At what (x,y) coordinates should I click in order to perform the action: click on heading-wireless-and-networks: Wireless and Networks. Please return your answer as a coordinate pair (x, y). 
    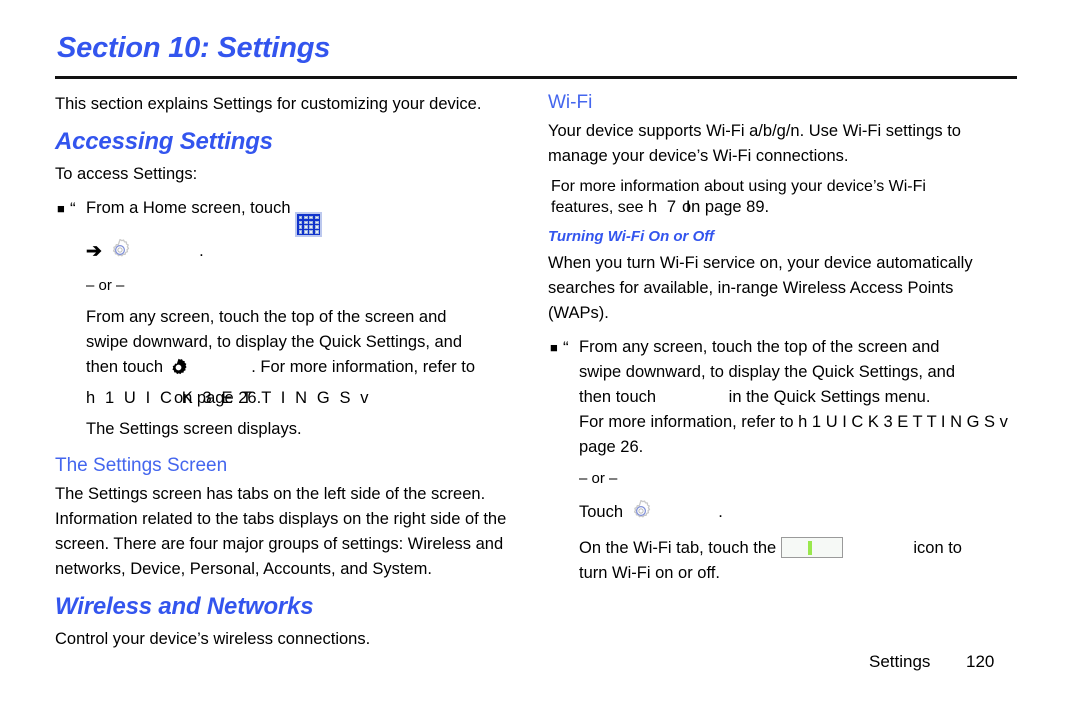
    Looking at the image, I should click on (184, 607).